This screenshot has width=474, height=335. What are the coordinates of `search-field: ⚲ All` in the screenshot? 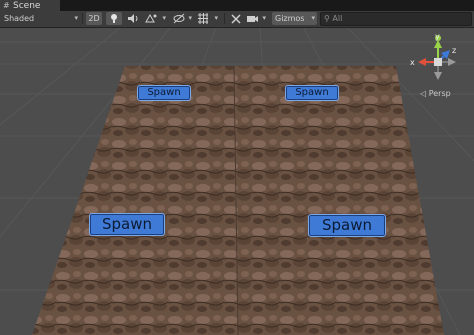 It's located at (396, 19).